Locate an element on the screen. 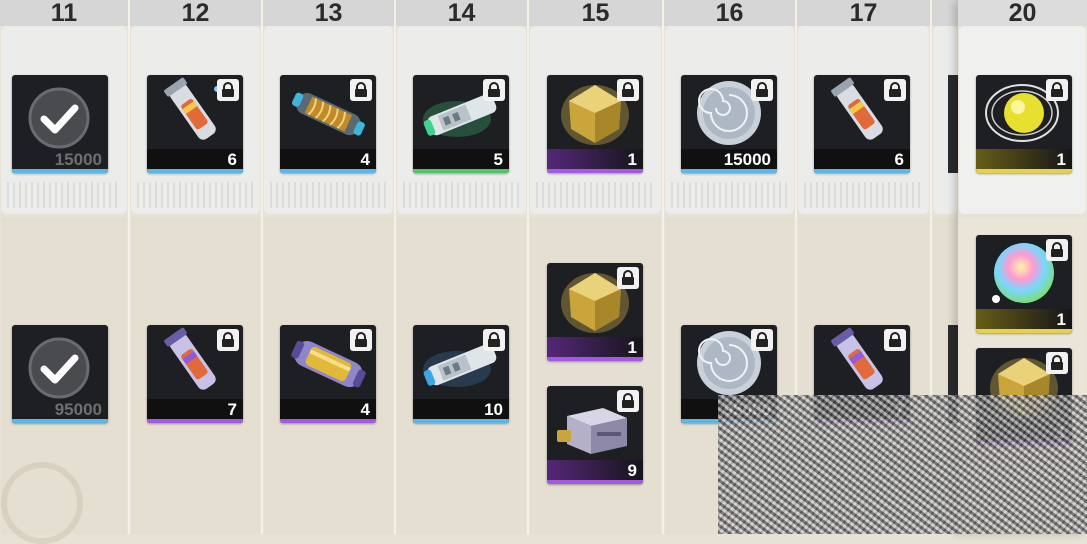 This screenshot has height=544, width=1087. day-label: 16 is located at coordinates (729, 13).